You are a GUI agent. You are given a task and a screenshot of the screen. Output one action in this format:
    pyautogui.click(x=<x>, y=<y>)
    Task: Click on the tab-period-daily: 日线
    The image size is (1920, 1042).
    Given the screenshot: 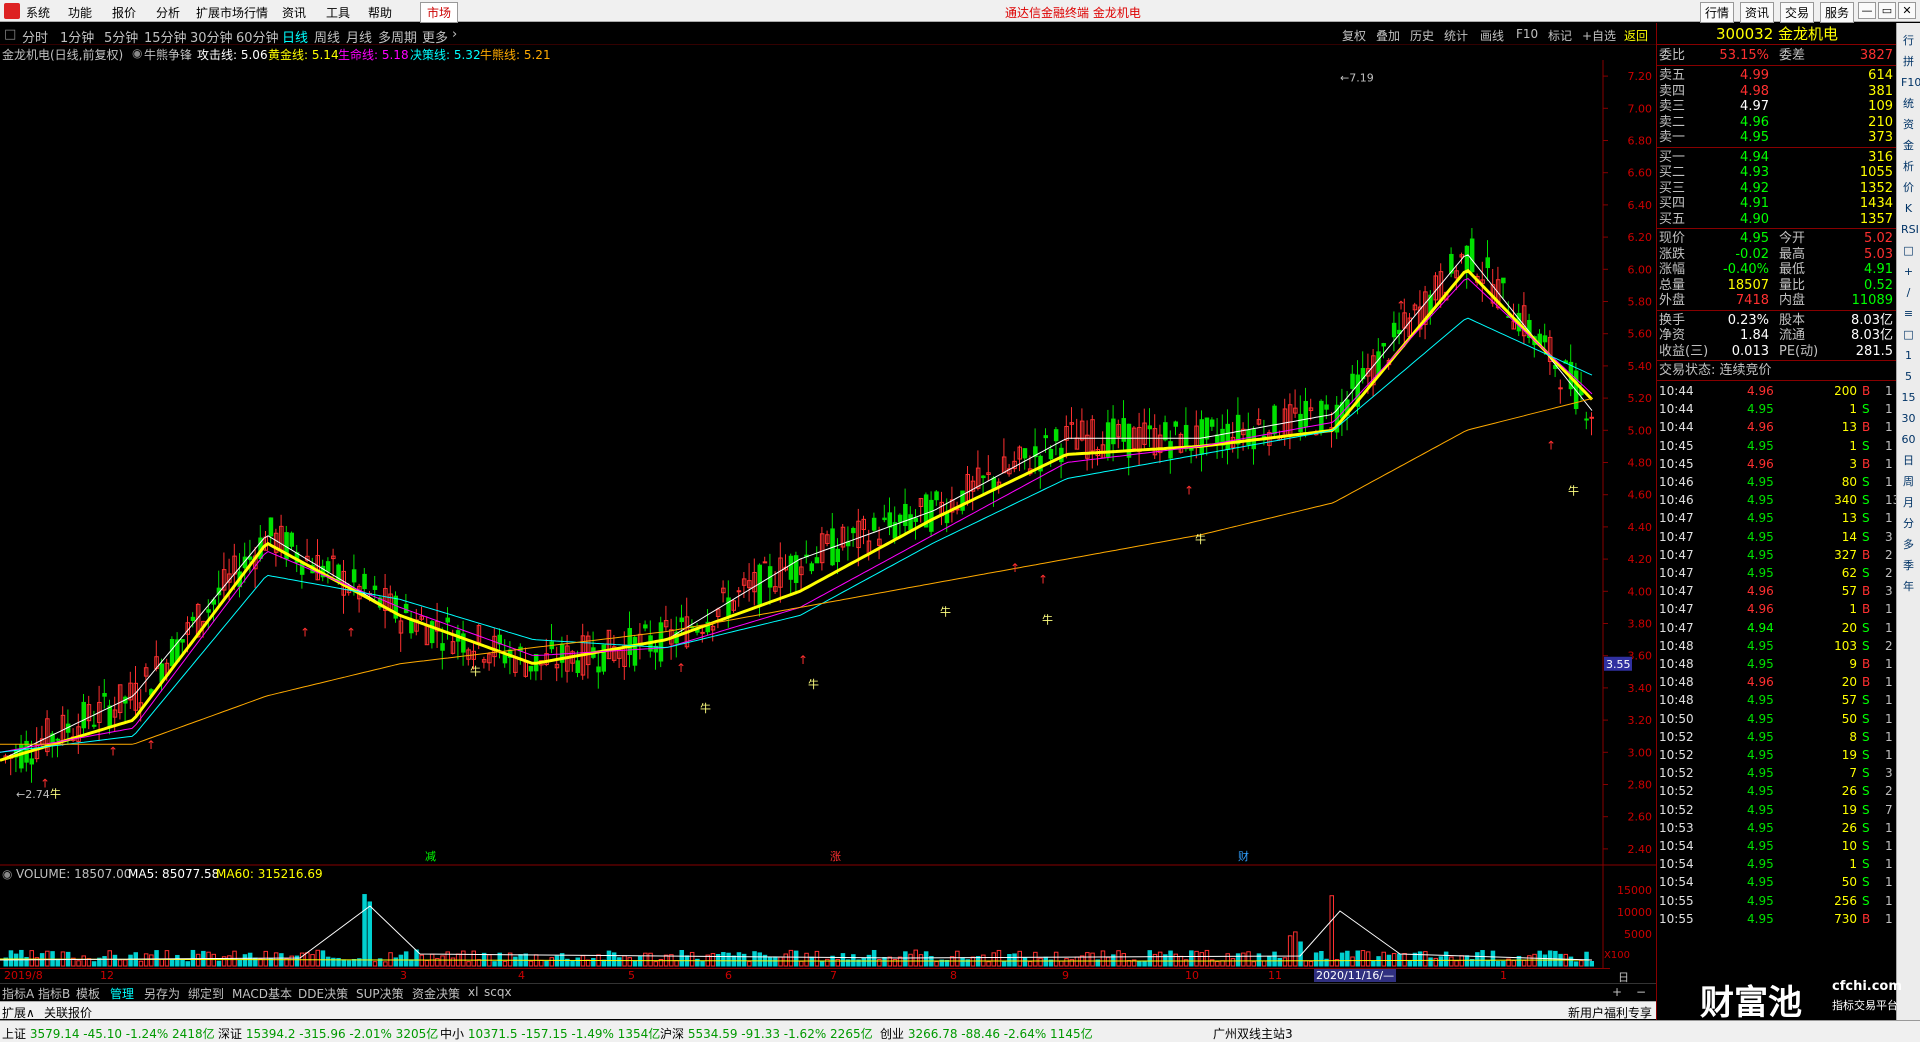 What is the action you would take?
    pyautogui.click(x=295, y=36)
    